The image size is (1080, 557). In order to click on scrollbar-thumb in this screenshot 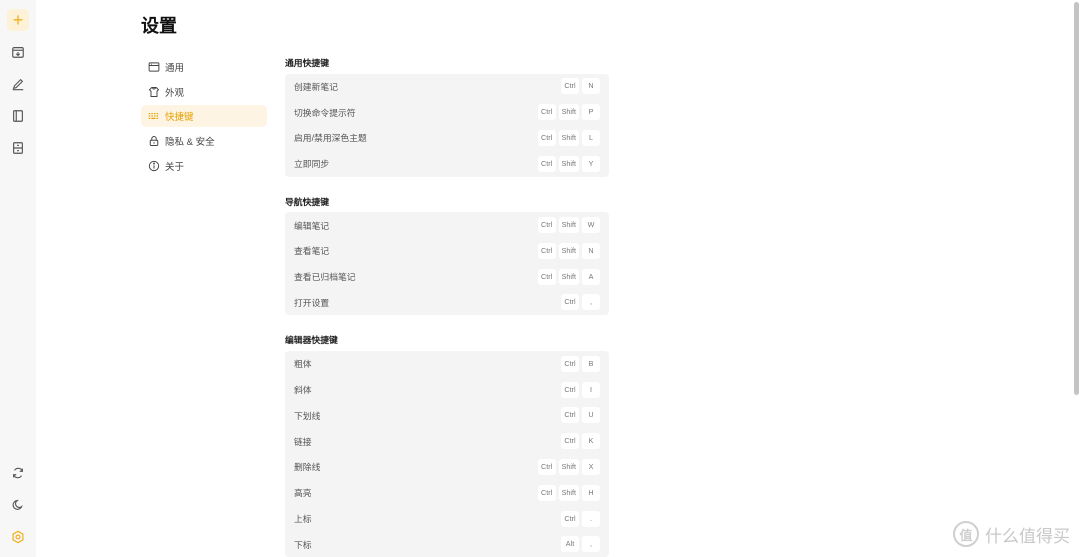, I will do `click(1076, 198)`.